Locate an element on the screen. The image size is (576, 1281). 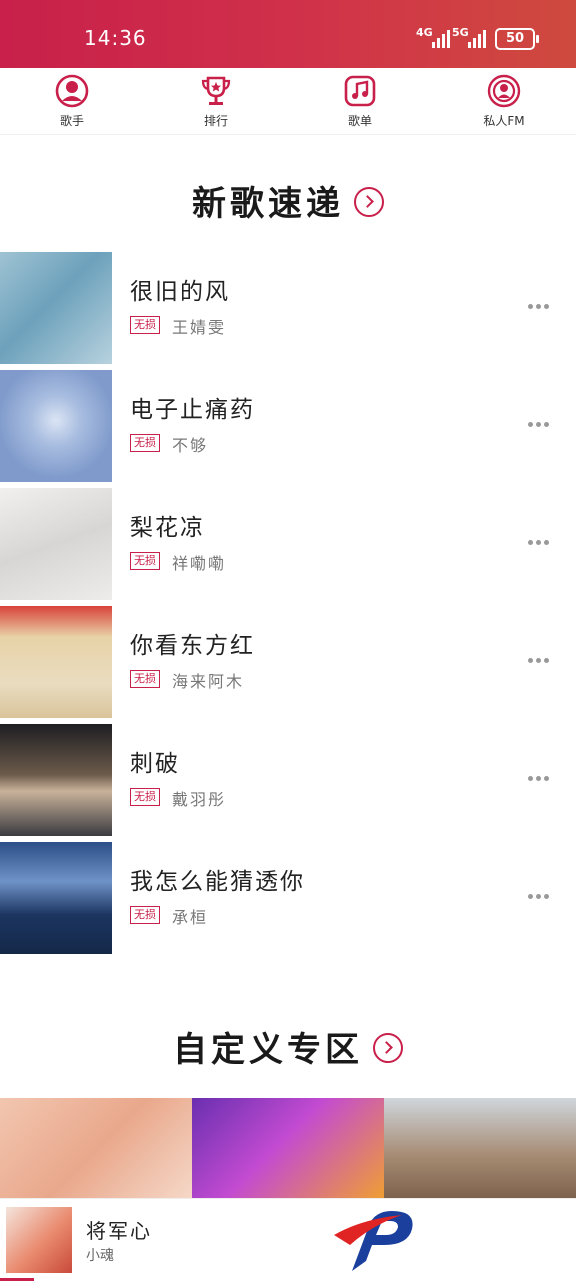
song-artist: 不够 is located at coordinates (190, 445).